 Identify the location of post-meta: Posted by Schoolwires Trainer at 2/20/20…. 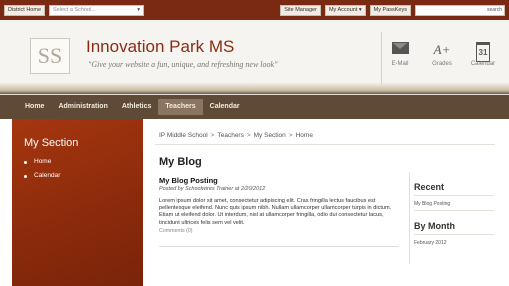
(212, 189).